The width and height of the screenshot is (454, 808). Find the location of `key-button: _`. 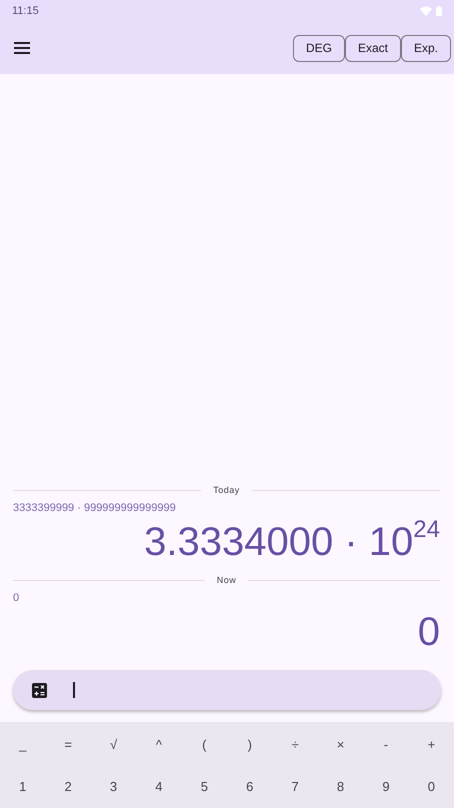

key-button: _ is located at coordinates (23, 744).